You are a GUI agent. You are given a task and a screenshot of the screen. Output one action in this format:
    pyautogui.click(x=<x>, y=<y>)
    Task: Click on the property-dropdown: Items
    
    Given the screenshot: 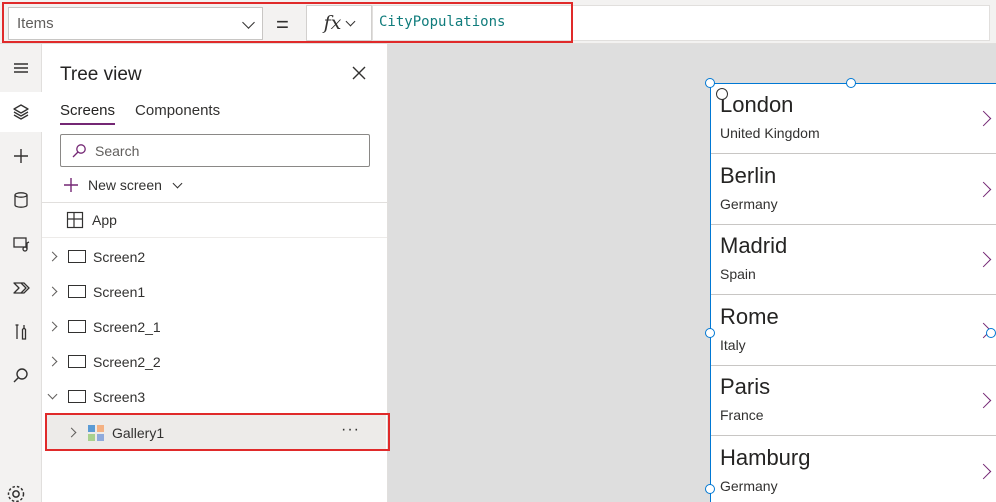 What is the action you would take?
    pyautogui.click(x=135, y=23)
    